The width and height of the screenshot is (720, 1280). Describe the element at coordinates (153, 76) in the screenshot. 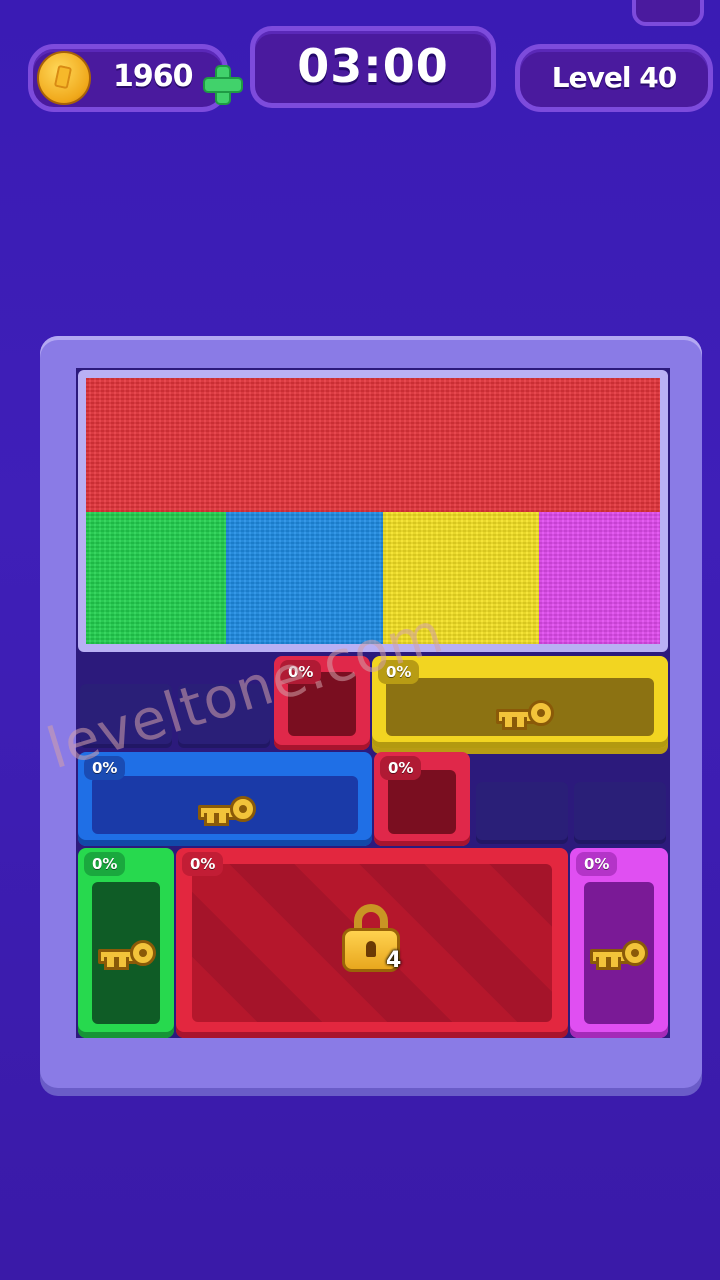

I see `coin-balance: 1960` at that location.